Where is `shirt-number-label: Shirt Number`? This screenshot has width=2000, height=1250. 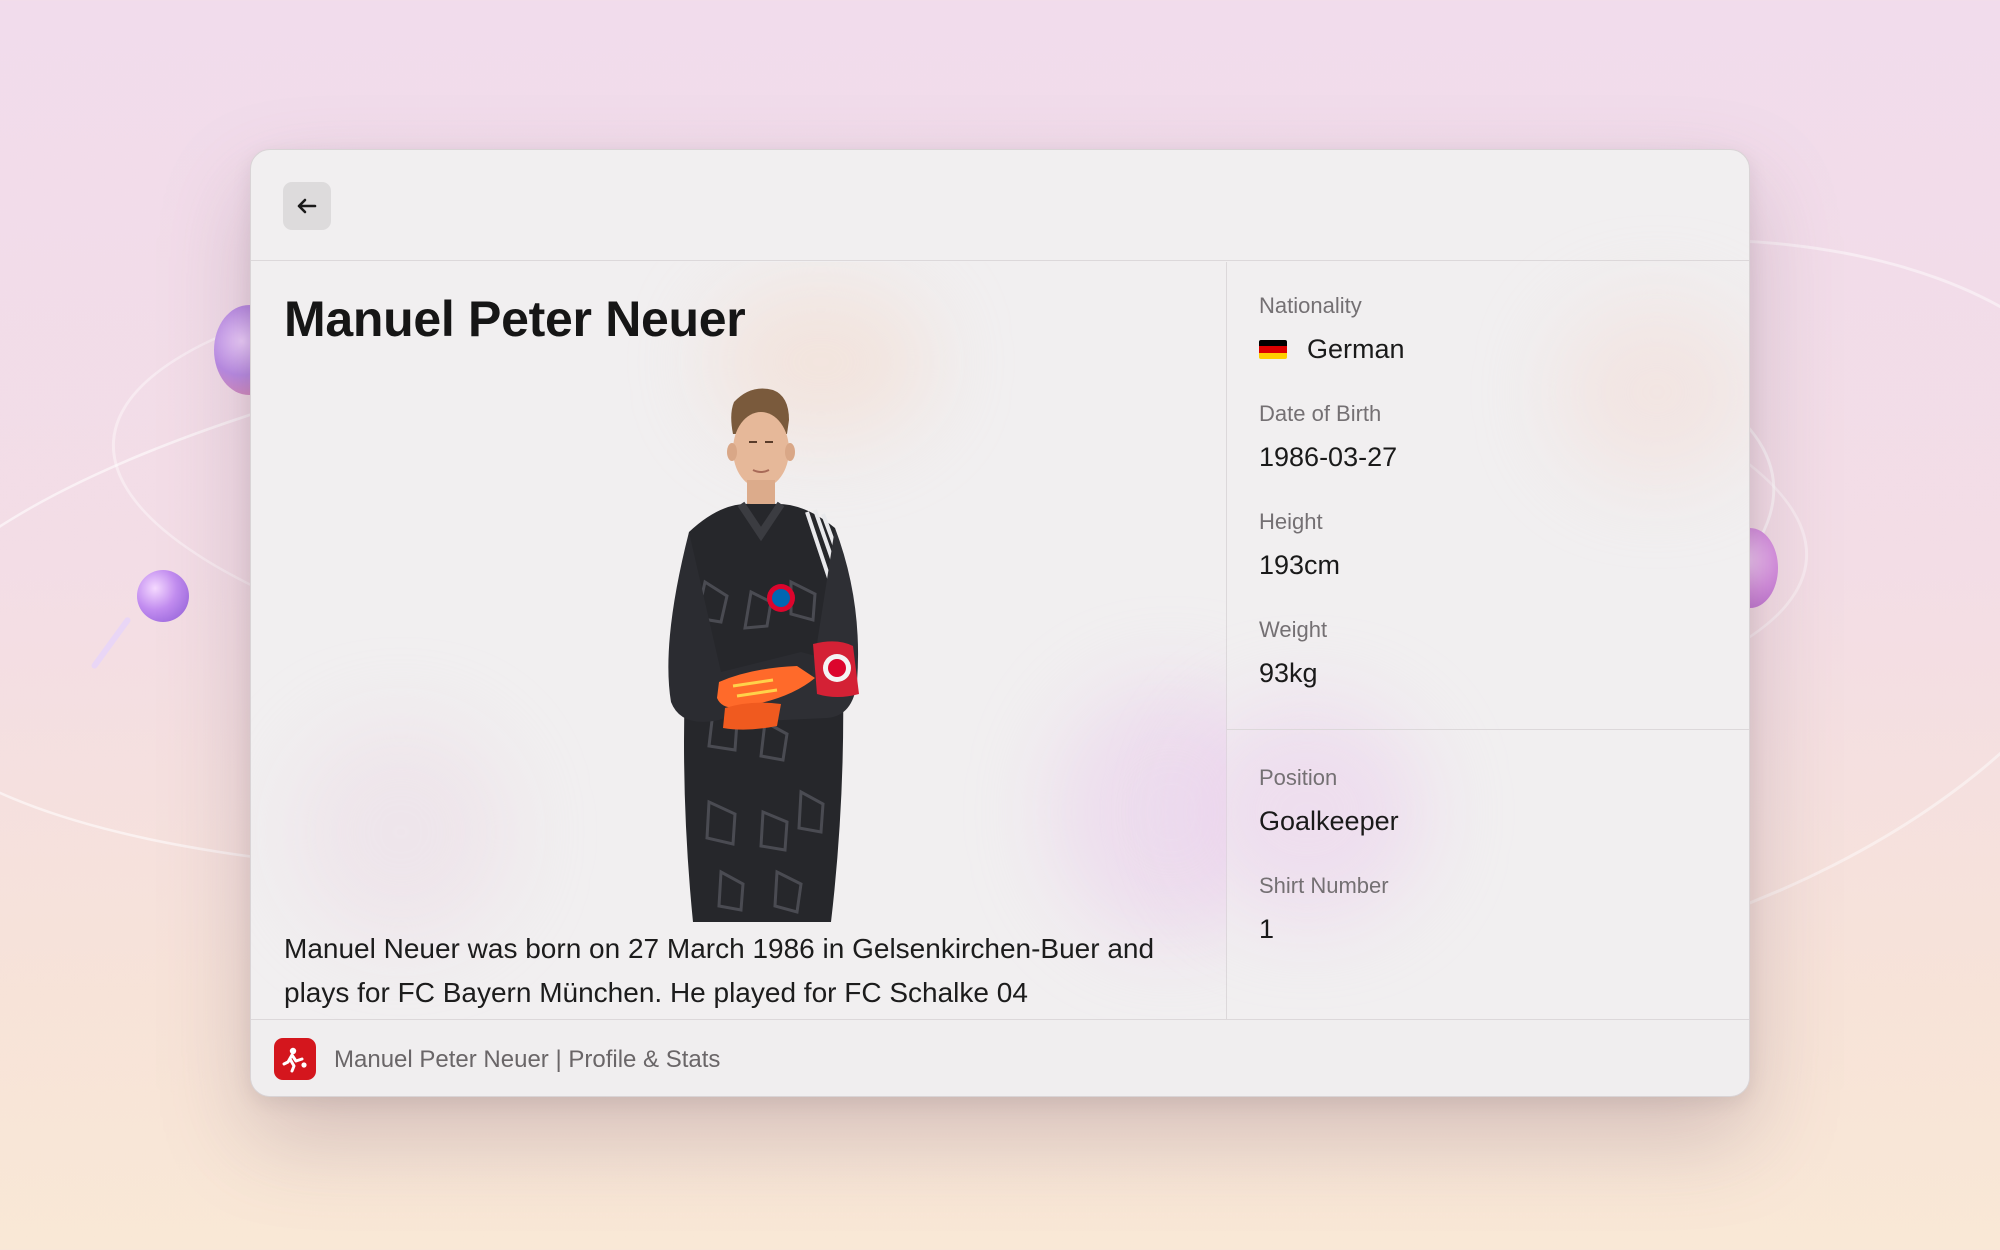 shirt-number-label: Shirt Number is located at coordinates (1324, 885).